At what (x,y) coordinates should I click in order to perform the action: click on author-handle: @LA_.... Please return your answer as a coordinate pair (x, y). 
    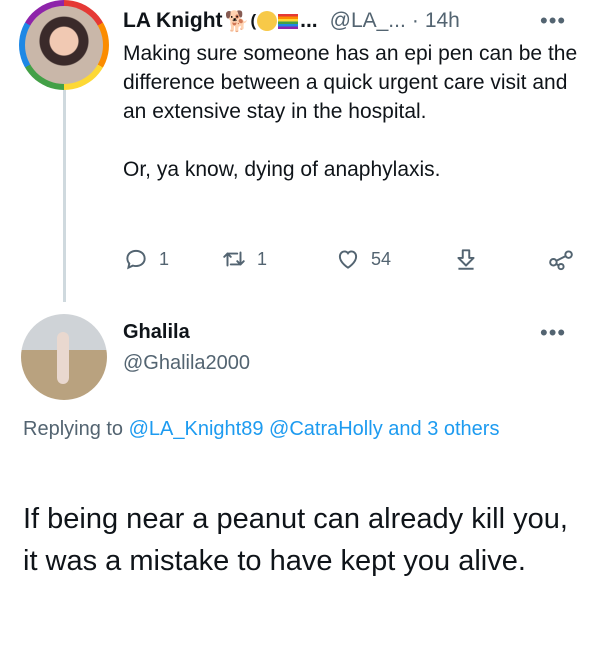
    Looking at the image, I should click on (368, 21).